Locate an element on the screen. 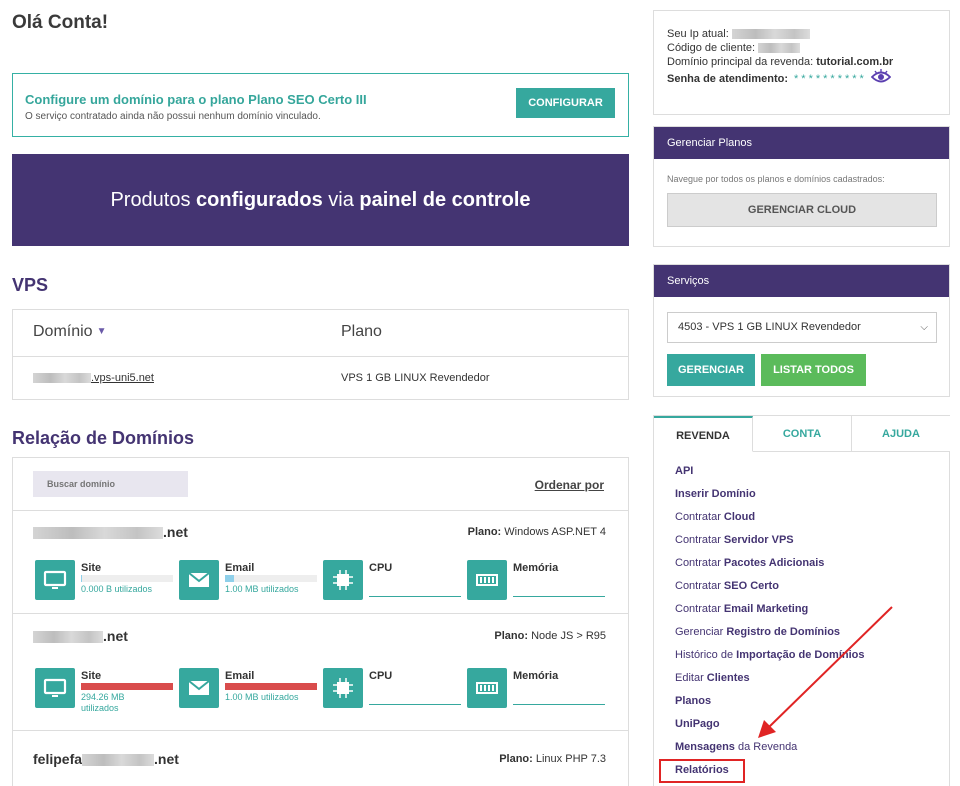 The height and width of the screenshot is (786, 960). domain-name-prefix: felipefa is located at coordinates (58, 759).